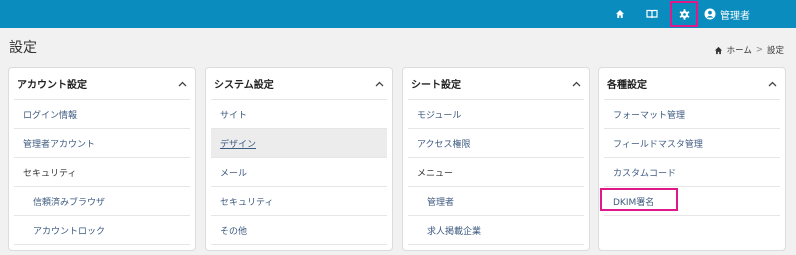 This screenshot has width=796, height=255. Describe the element at coordinates (244, 85) in the screenshot. I see `card-title: システム設定` at that location.